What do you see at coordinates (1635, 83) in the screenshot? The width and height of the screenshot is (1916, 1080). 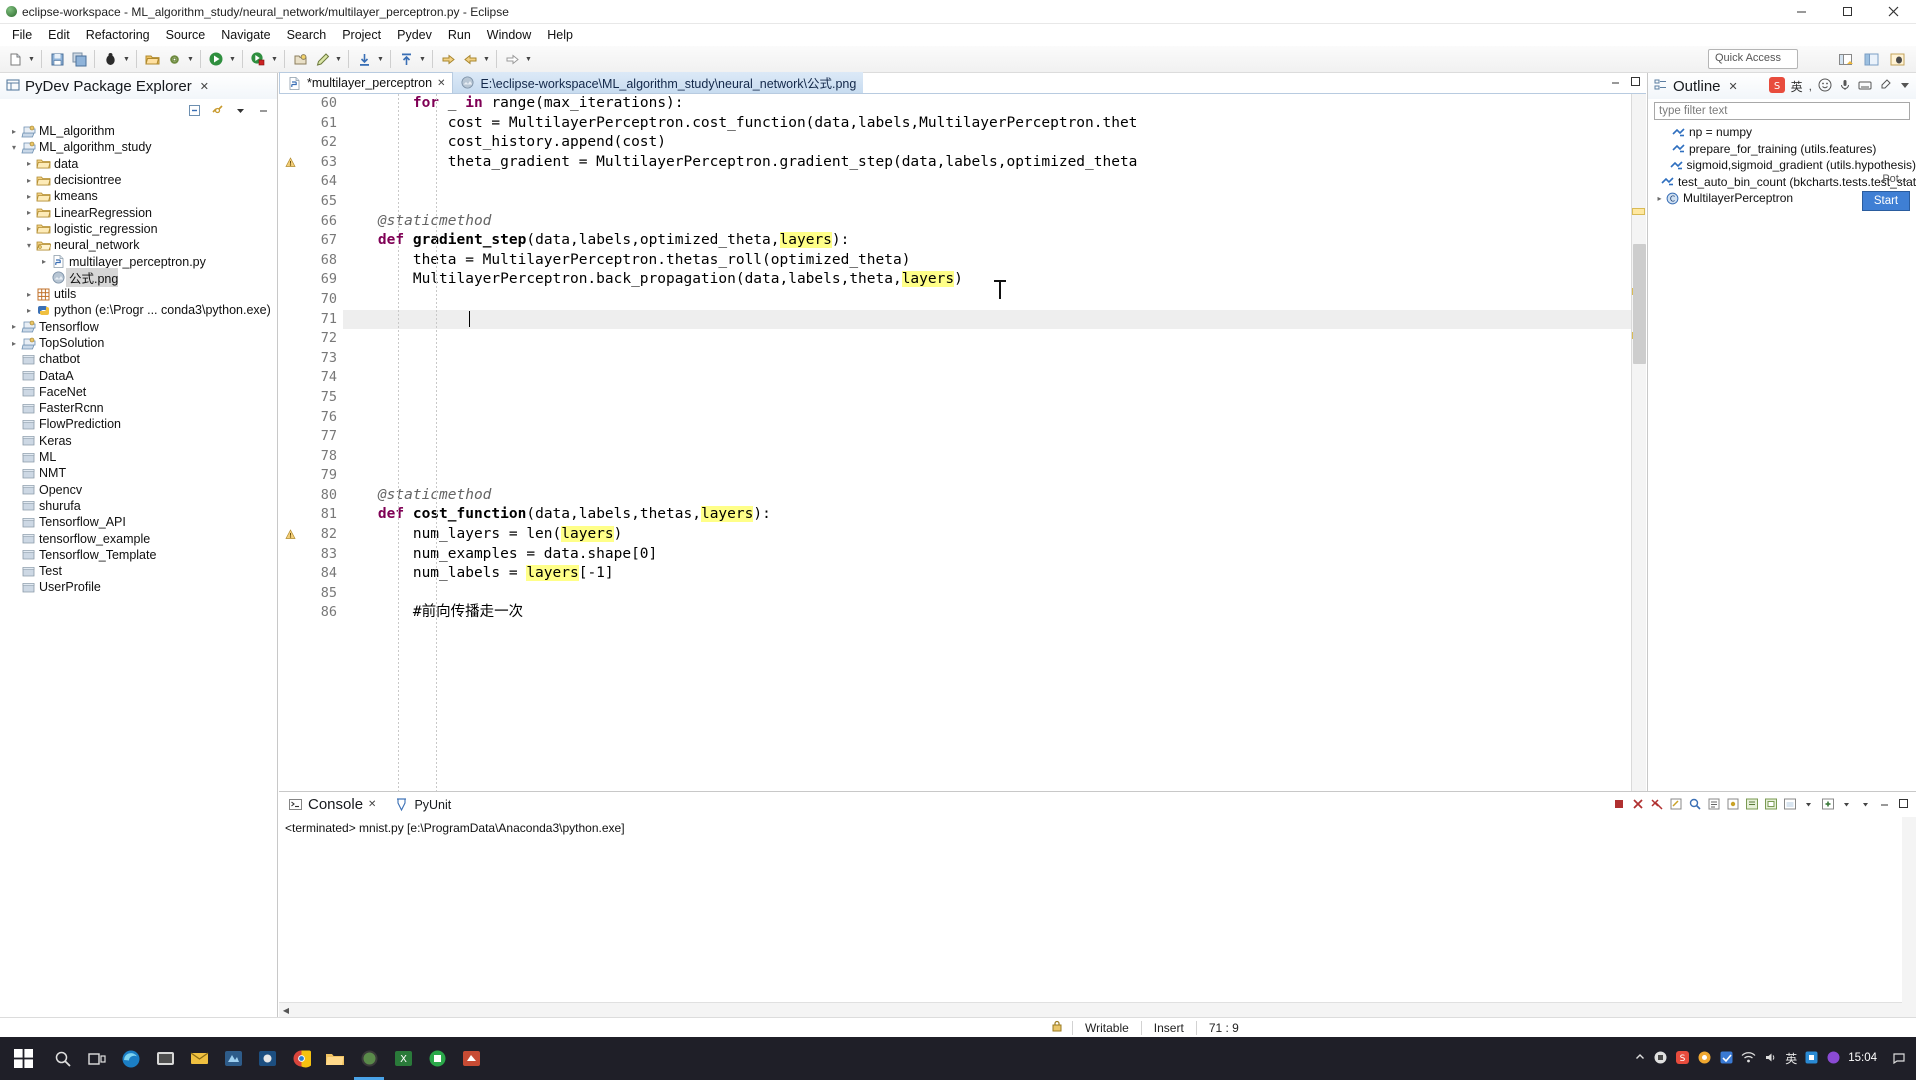 I see `maximize-editor-icon` at bounding box center [1635, 83].